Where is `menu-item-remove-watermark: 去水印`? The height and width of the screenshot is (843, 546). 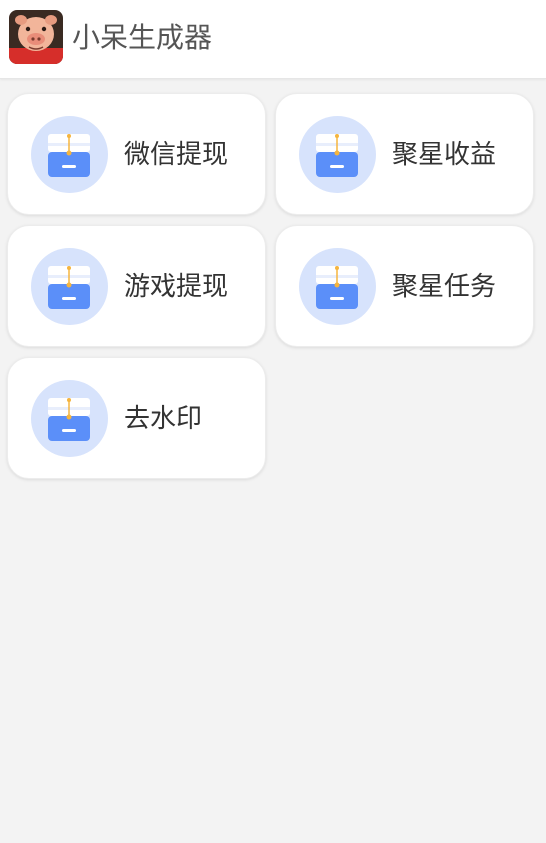
menu-item-remove-watermark: 去水印 is located at coordinates (136, 418).